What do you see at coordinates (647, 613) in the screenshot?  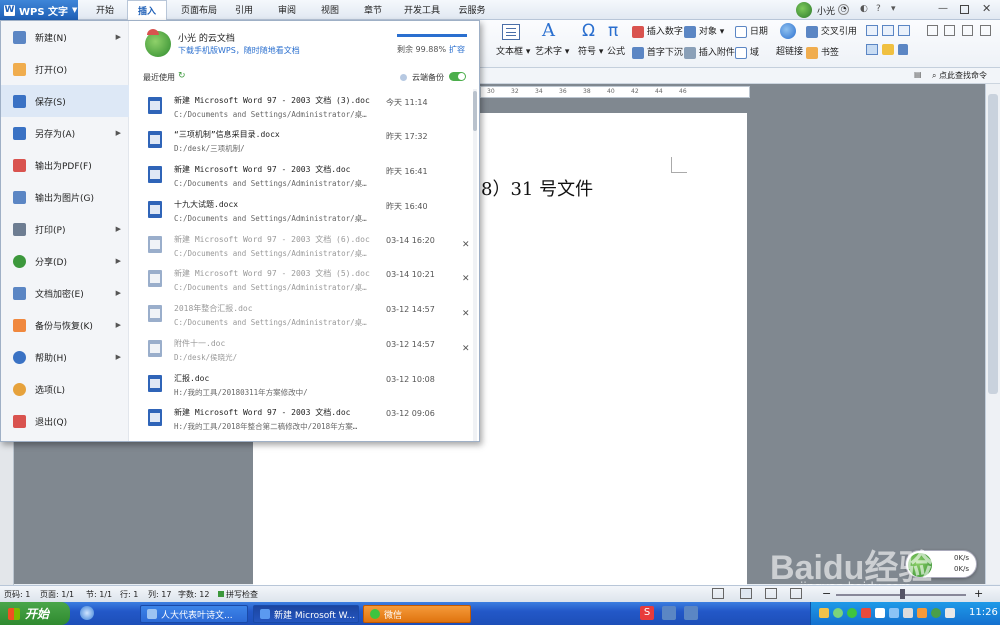 I see `app-s-icon: S` at bounding box center [647, 613].